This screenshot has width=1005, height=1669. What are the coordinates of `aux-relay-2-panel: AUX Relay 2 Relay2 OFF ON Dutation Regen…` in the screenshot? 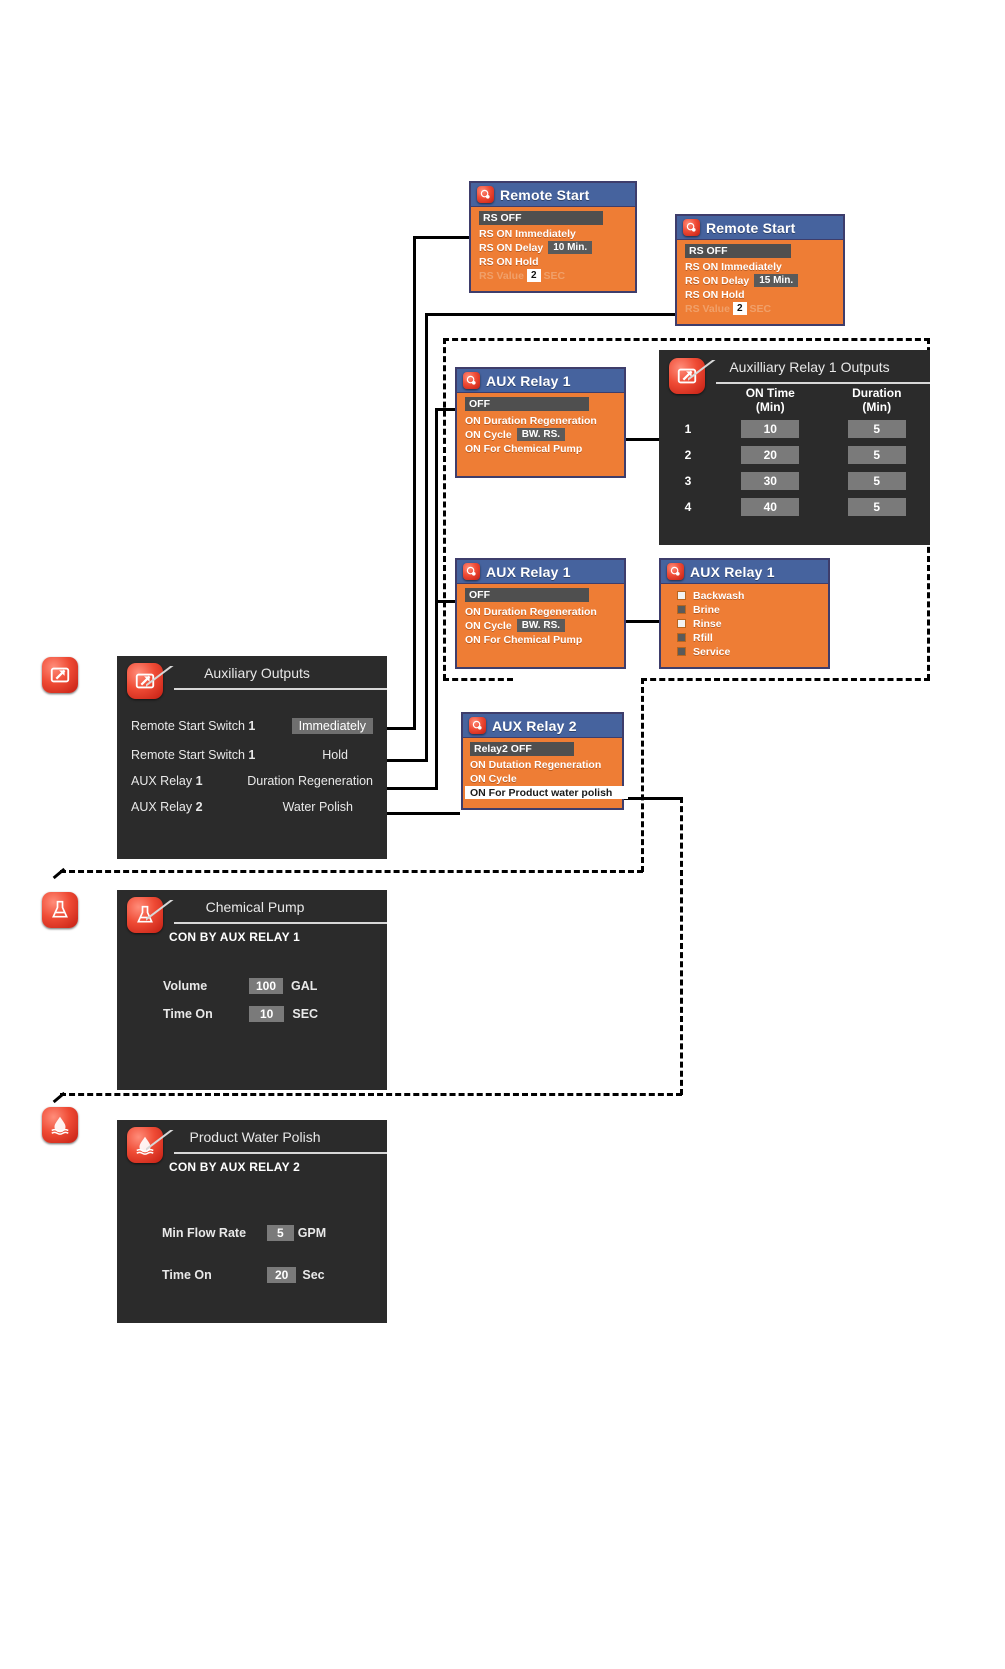 It's located at (544, 761).